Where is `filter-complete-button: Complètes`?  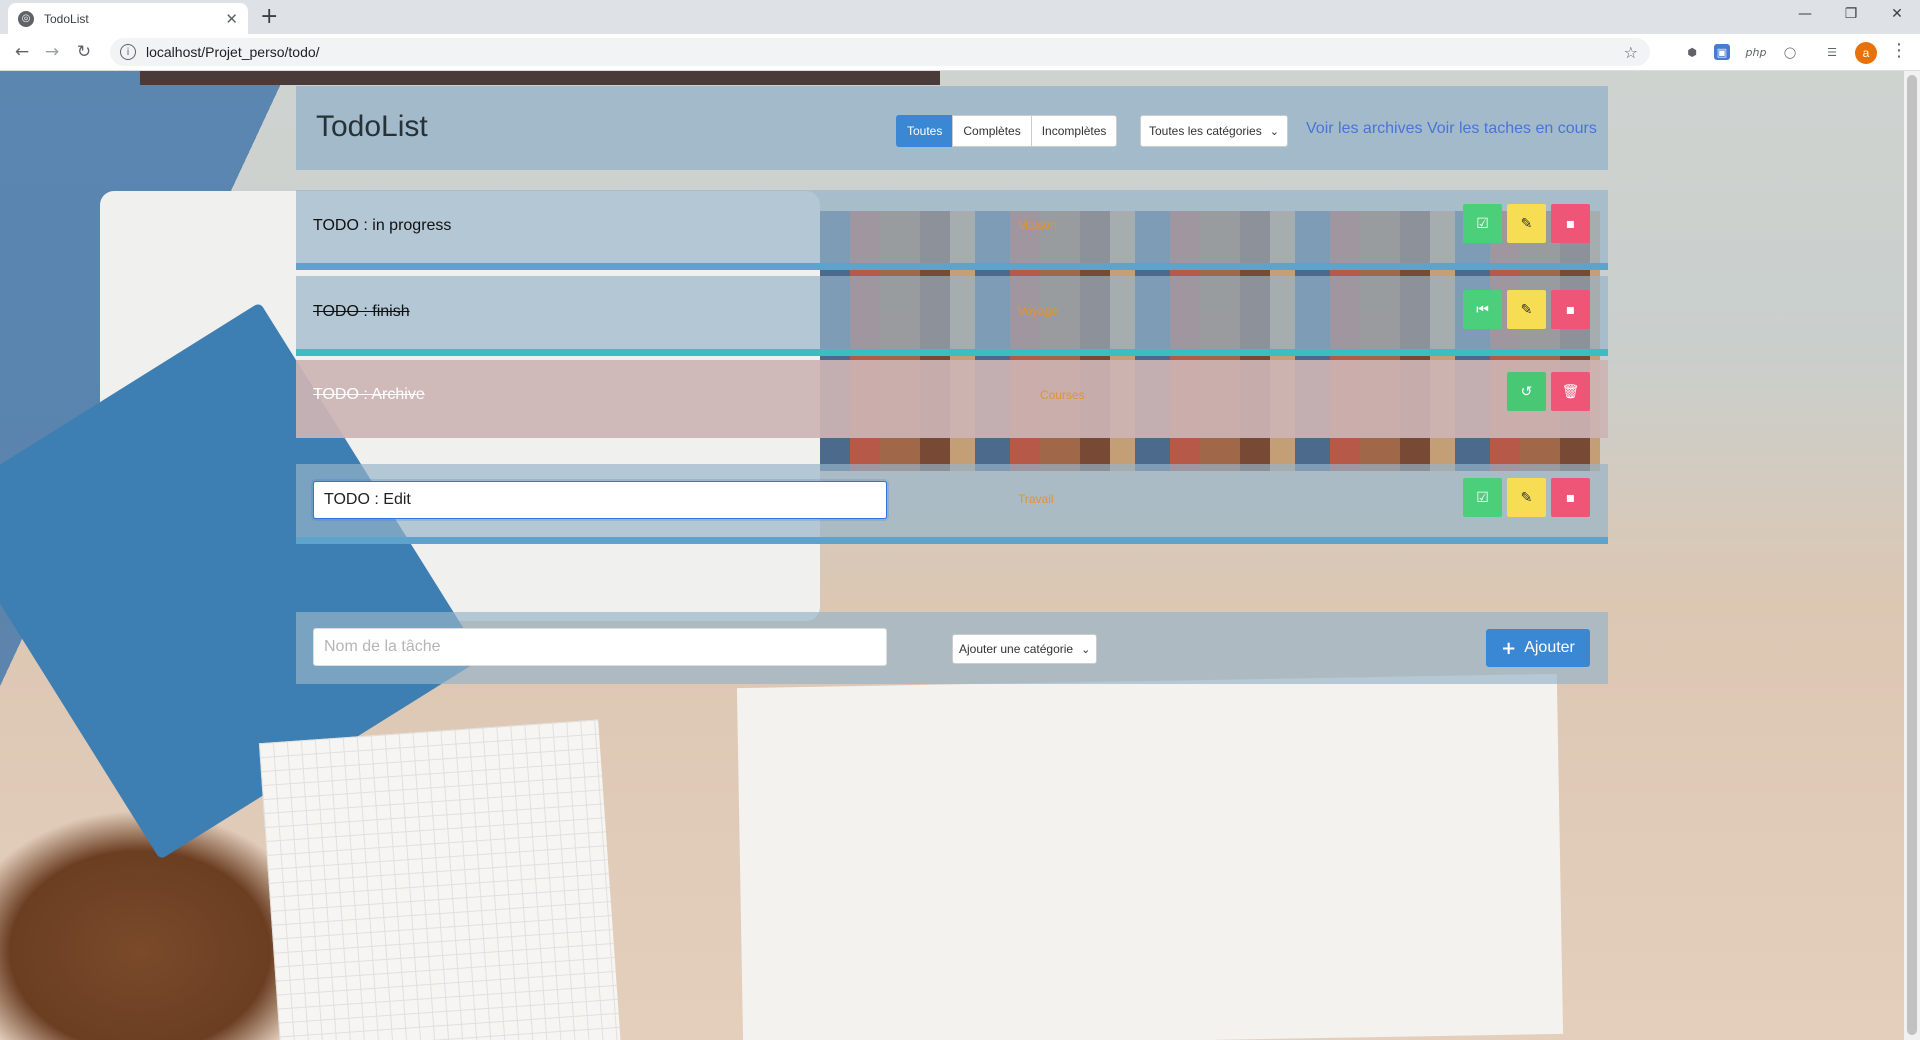
filter-complete-button: Complètes is located at coordinates (992, 131).